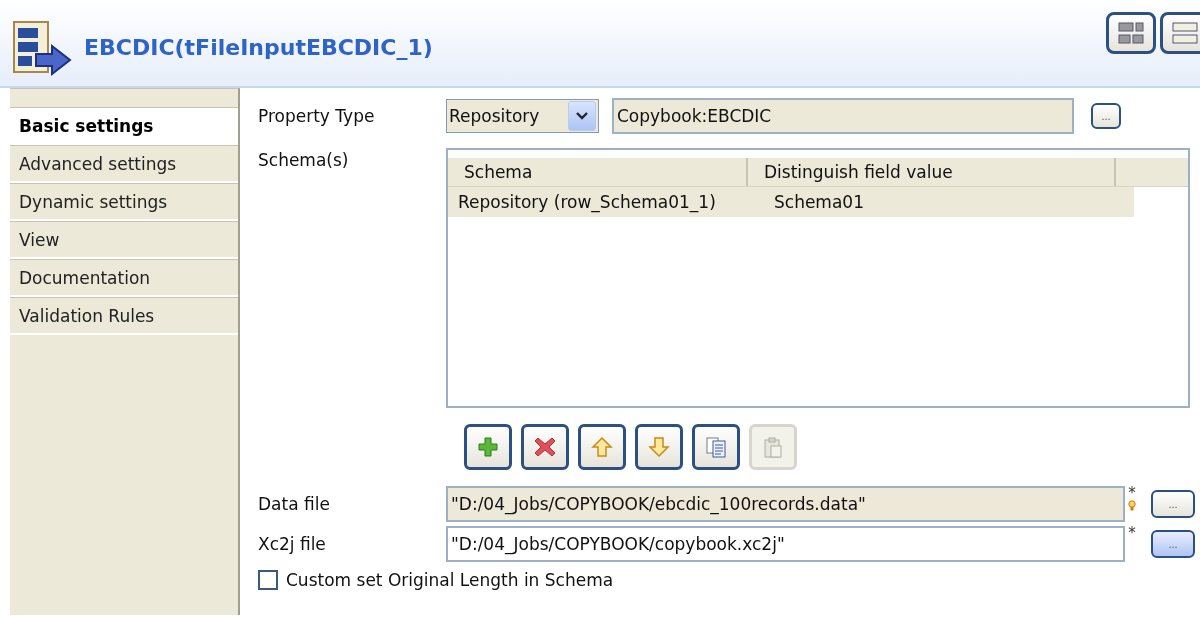 The width and height of the screenshot is (1200, 617). Describe the element at coordinates (258, 47) in the screenshot. I see `component-title: EBCDIC(tFileInputEBCDIC_1)` at that location.